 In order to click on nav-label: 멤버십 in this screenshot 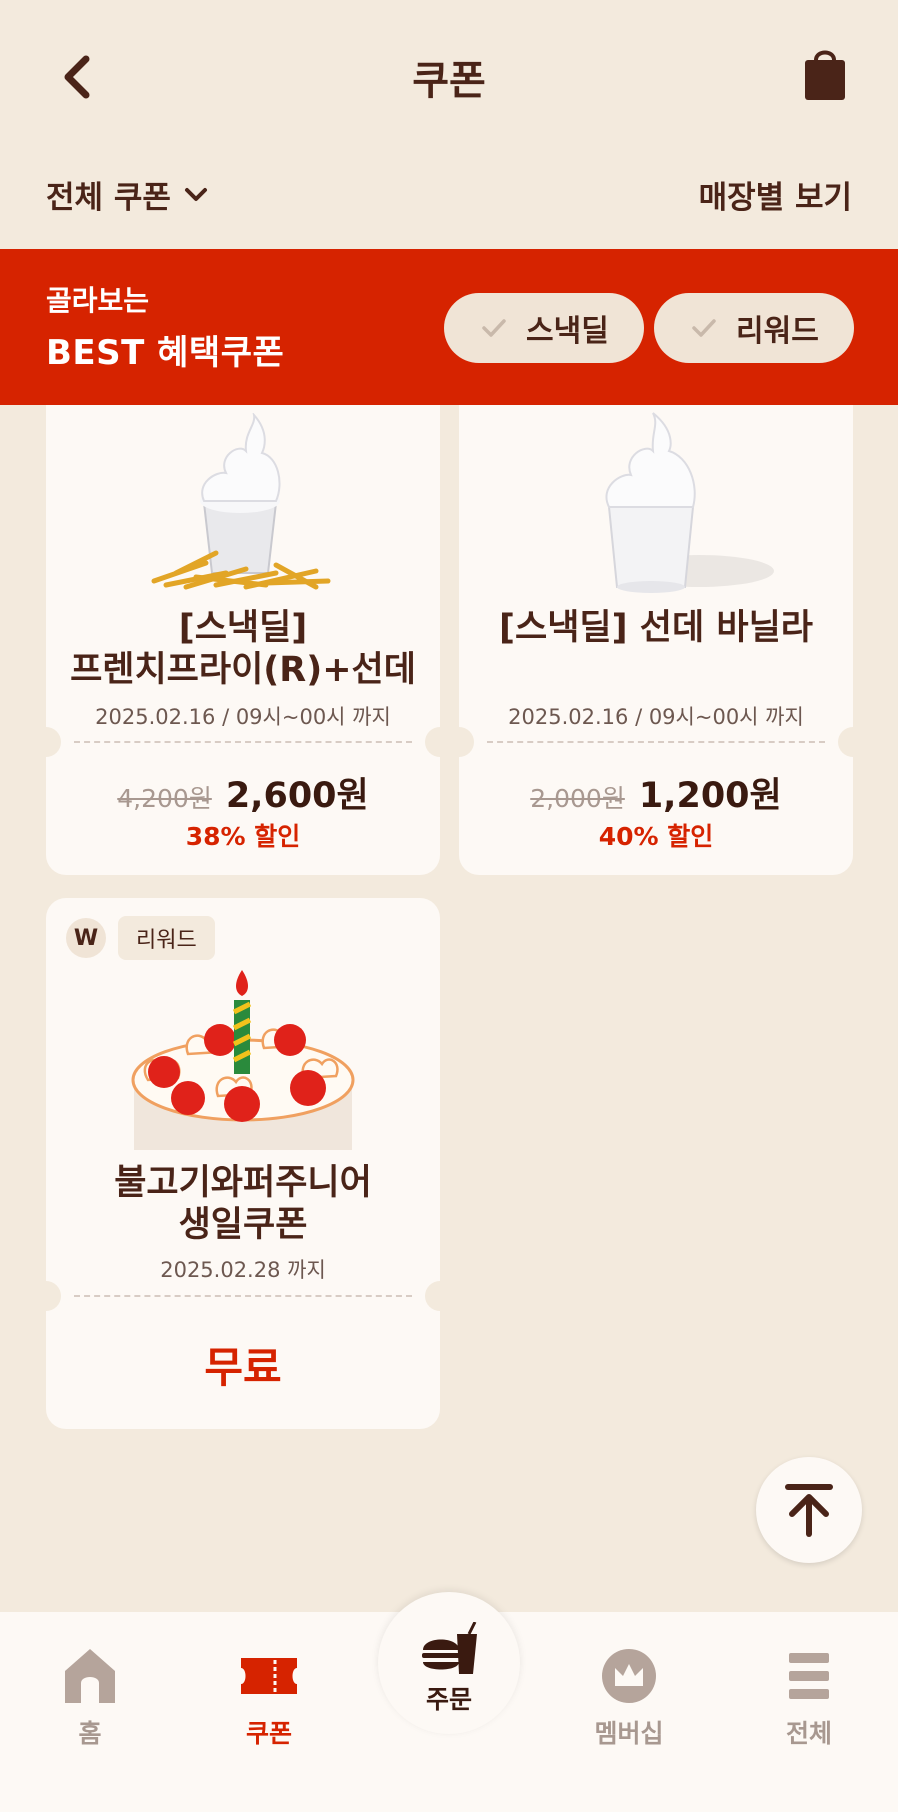, I will do `click(629, 1733)`.